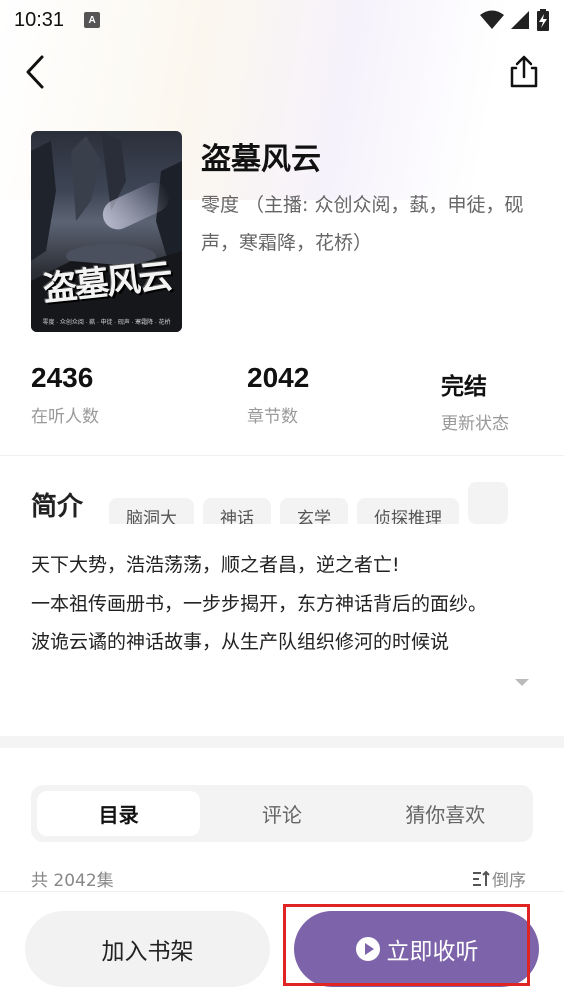 Image resolution: width=564 pixels, height=1004 pixels. Describe the element at coordinates (314, 511) in the screenshot. I see `tag: 玄学` at that location.